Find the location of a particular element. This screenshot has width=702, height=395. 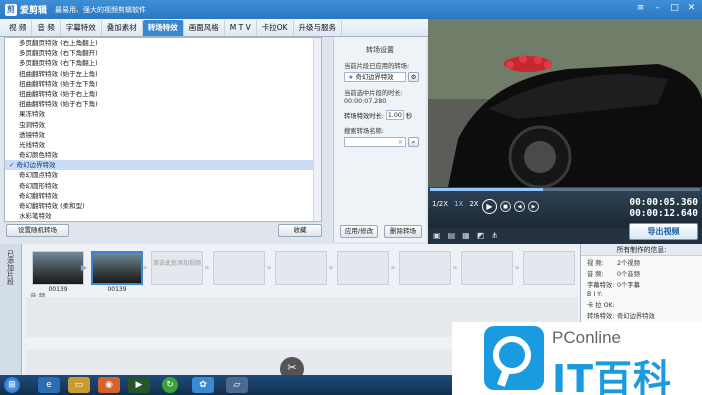

open-folder-icon: ▤ is located at coordinates (452, 235).